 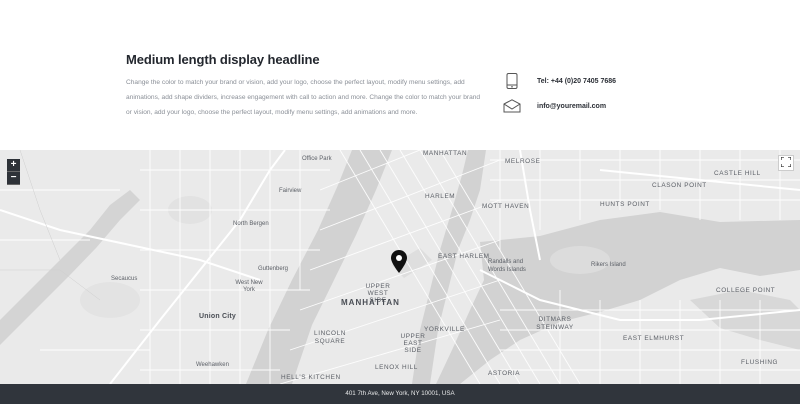 I want to click on map-label: DITMARS STEINWAY, so click(x=555, y=323).